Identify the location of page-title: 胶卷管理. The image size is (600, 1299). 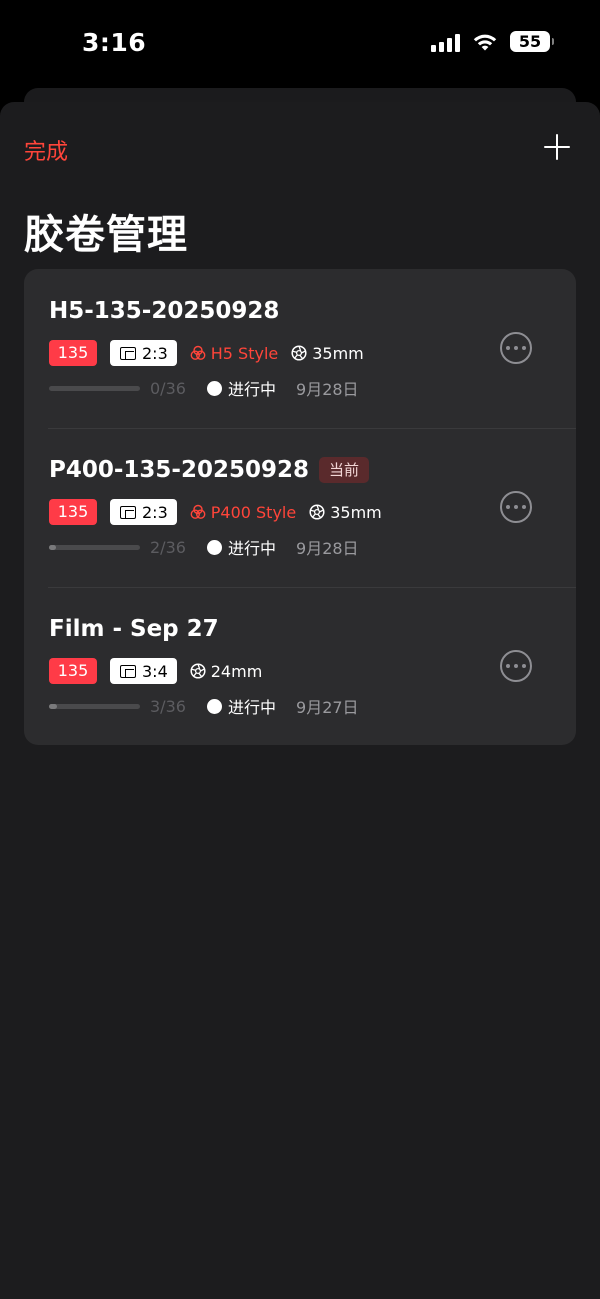
(106, 235).